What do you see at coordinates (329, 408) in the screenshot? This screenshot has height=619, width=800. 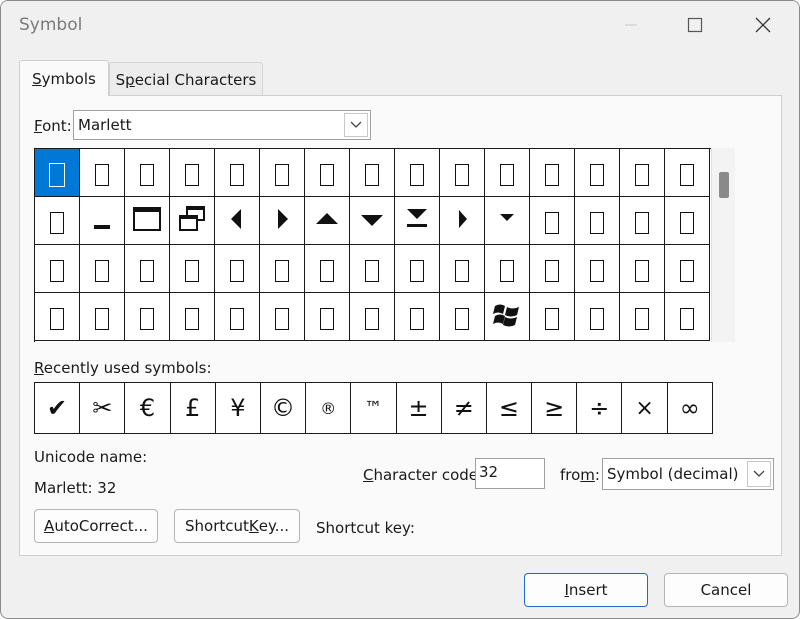 I see `recent-symbol-cell: ®` at bounding box center [329, 408].